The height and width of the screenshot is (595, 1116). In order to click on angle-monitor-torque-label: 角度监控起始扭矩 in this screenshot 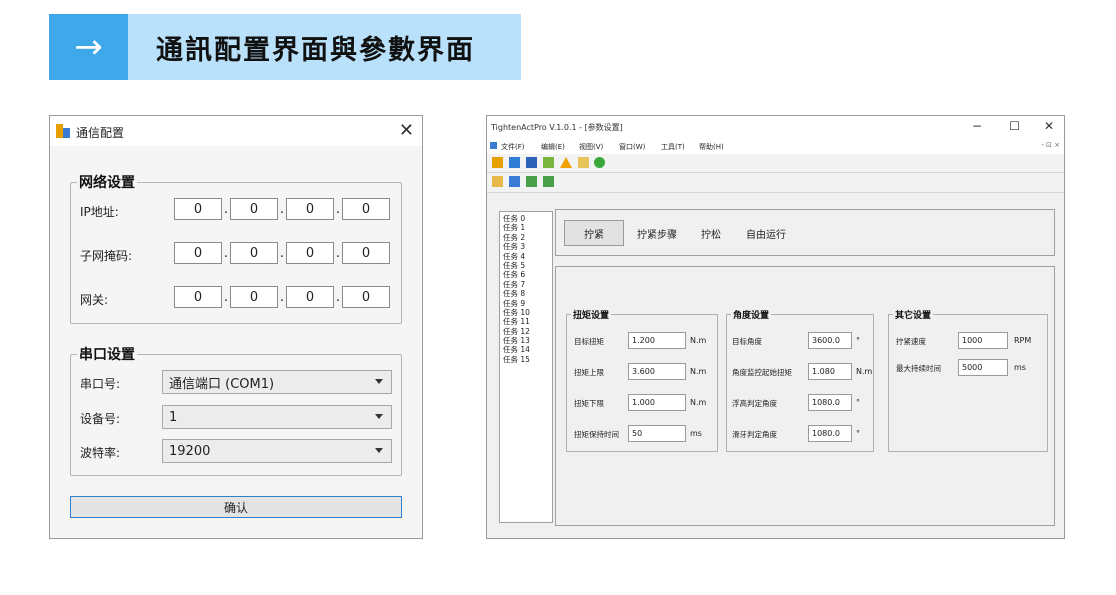, I will do `click(762, 372)`.